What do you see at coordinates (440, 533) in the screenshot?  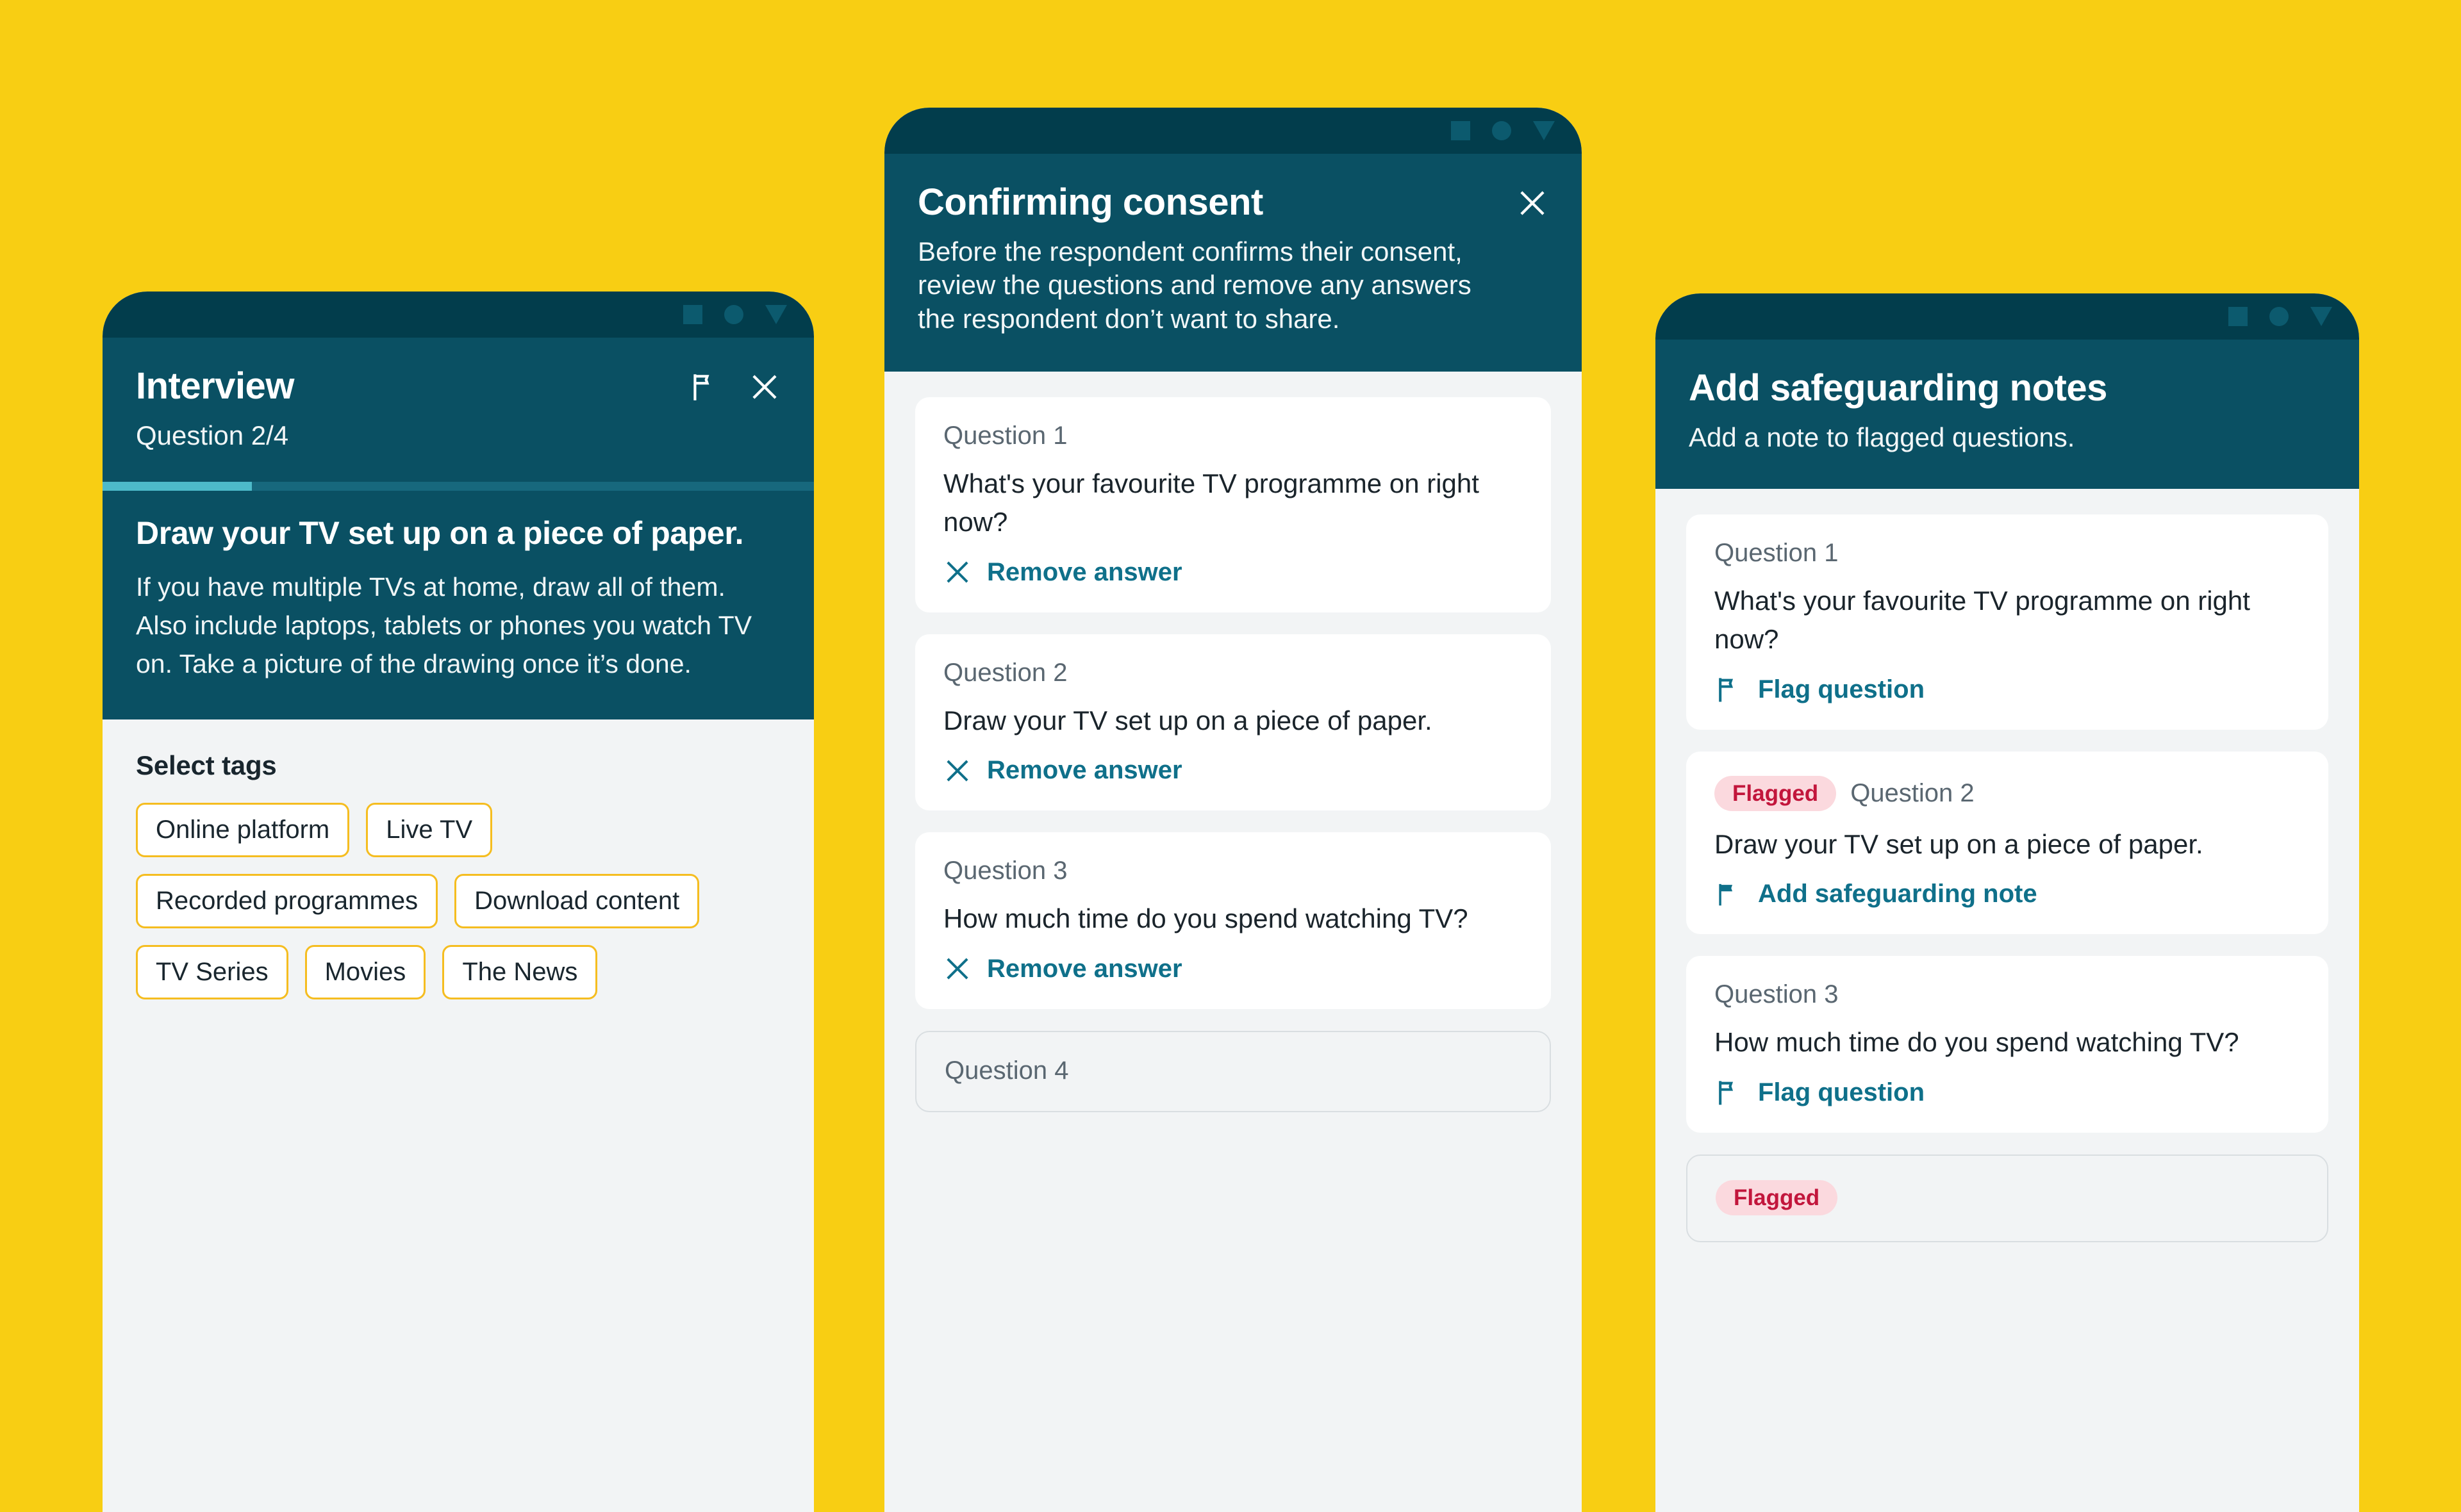 I see `question-prompt-title: Draw your TV set up on a piece of paper.` at bounding box center [440, 533].